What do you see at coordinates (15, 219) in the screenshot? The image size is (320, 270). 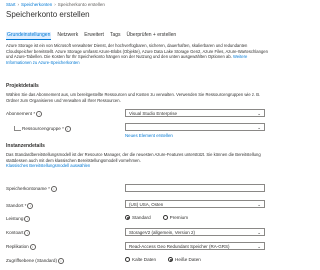 I see `performance-label-text: Leistung` at bounding box center [15, 219].